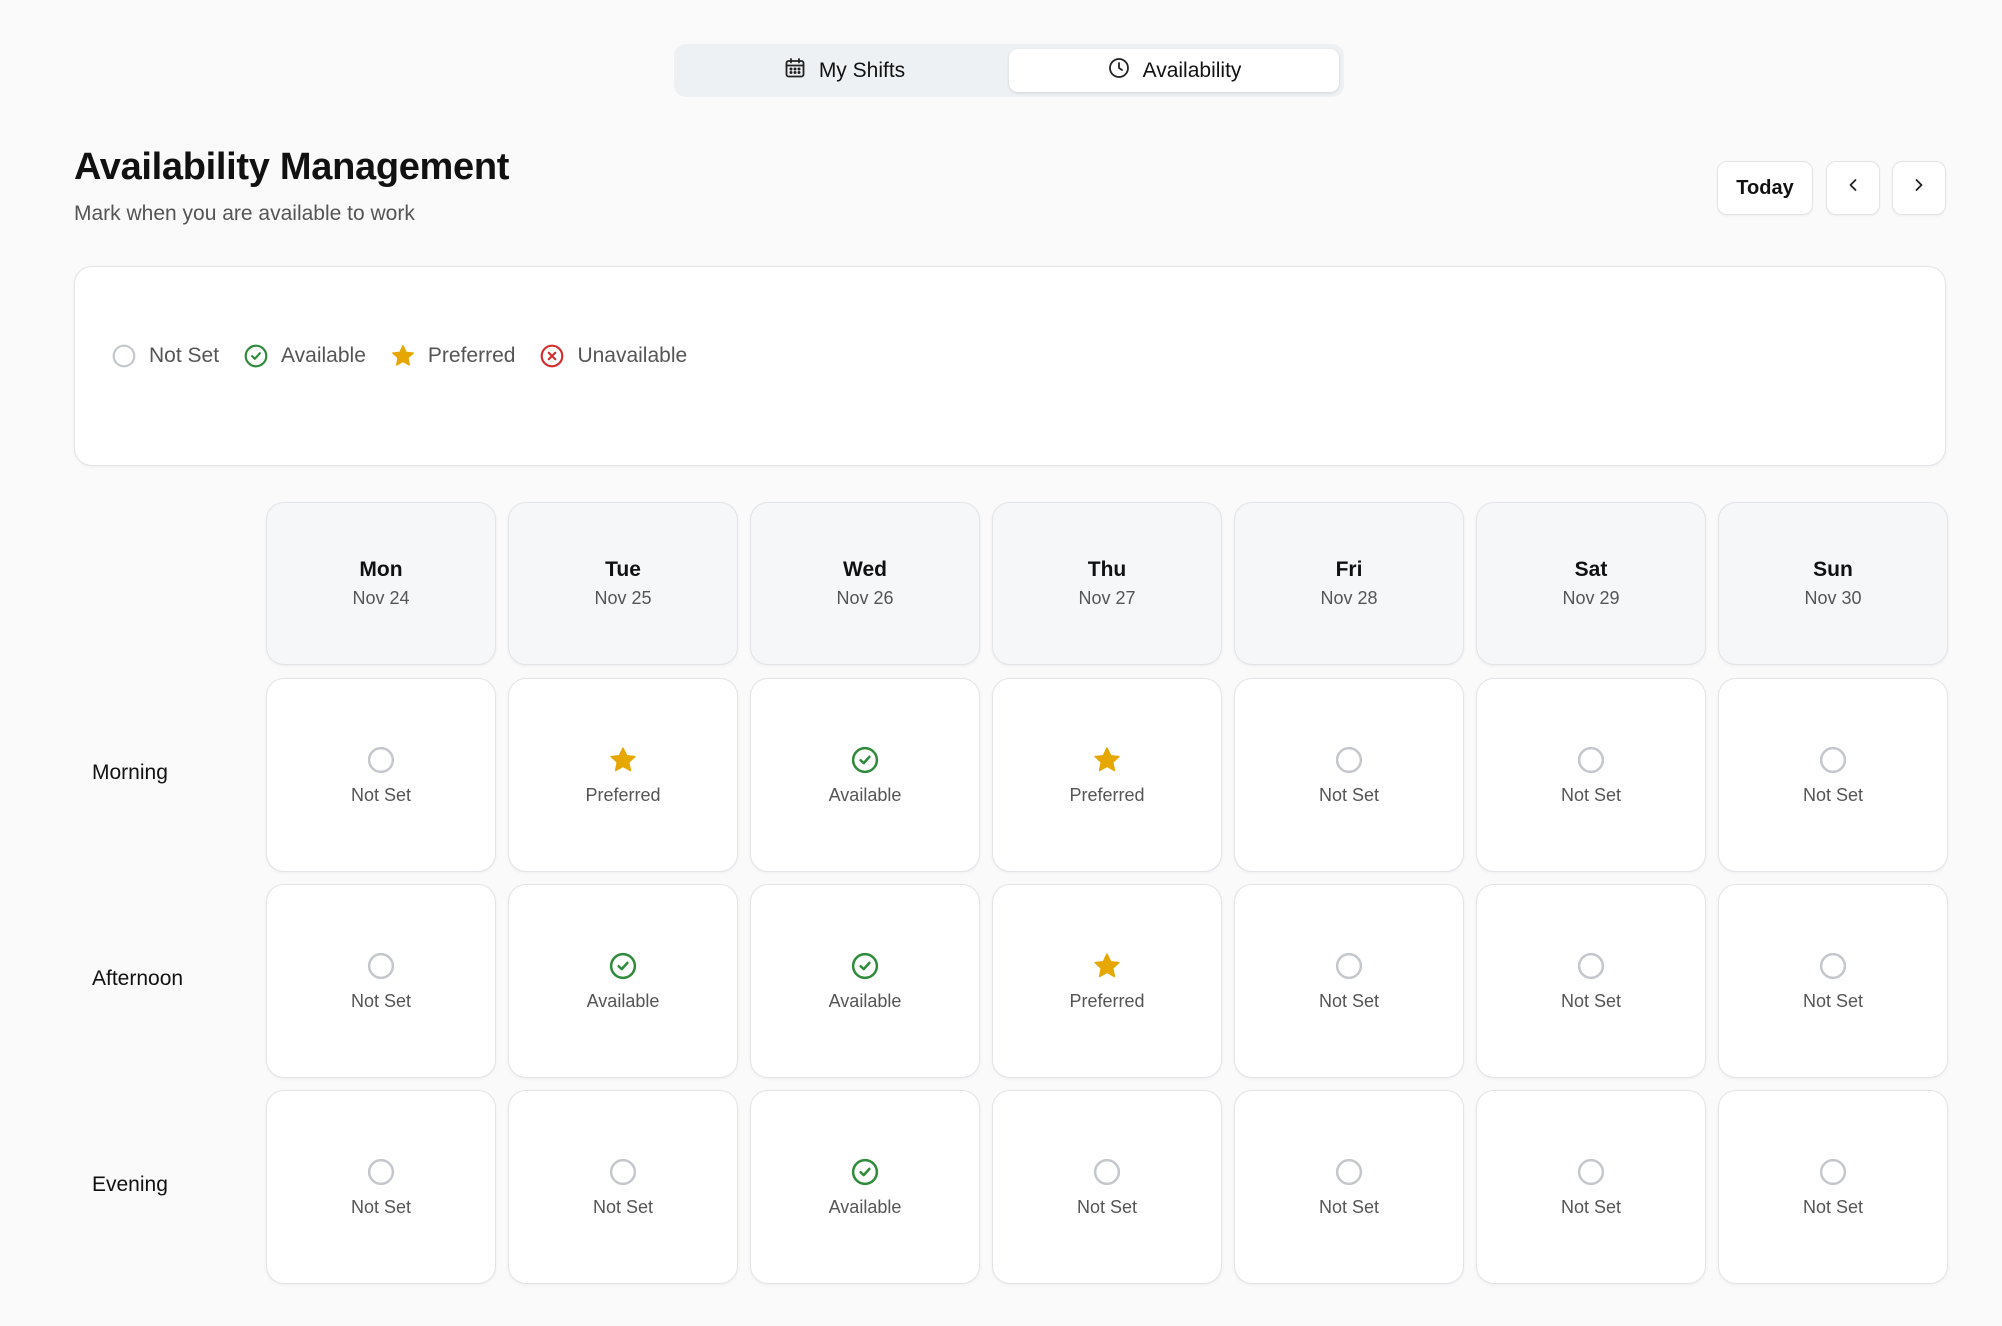 This screenshot has height=1326, width=2002. I want to click on day-name: Fri, so click(1349, 569).